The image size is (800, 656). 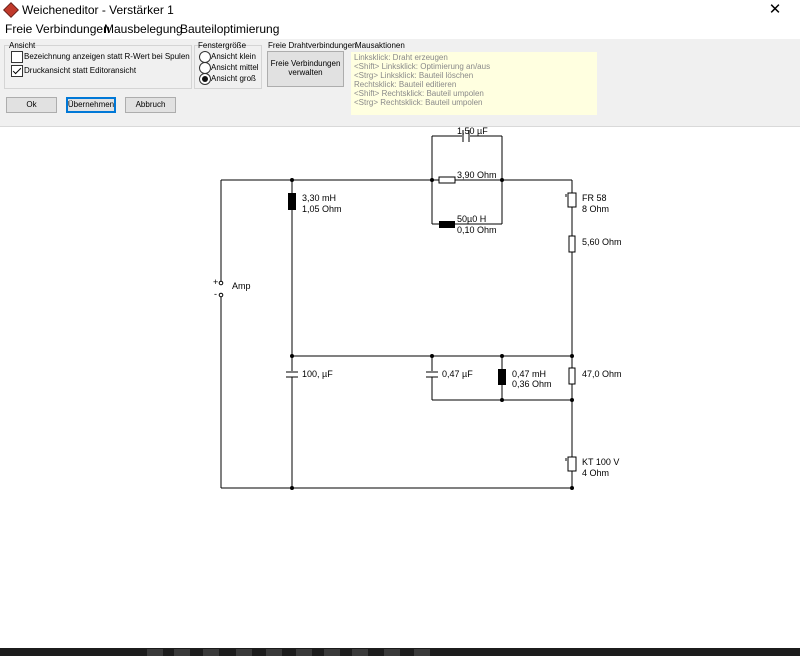 I want to click on amp-terminal-minus, so click(x=221, y=295).